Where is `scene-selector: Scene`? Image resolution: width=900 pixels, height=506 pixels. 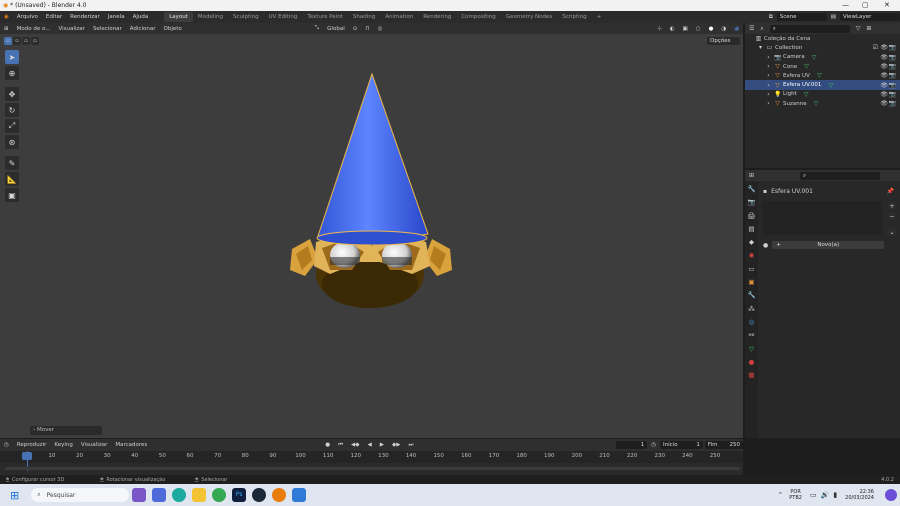
scene-selector: Scene is located at coordinates (801, 17).